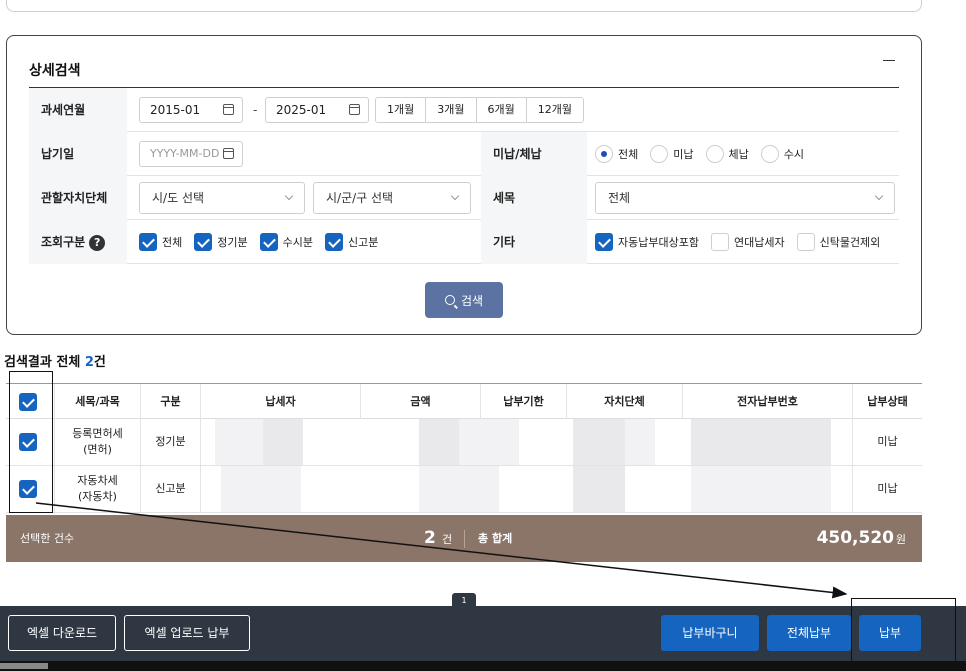 The width and height of the screenshot is (966, 671). What do you see at coordinates (170, 401) in the screenshot?
I see `header-type: 구분` at bounding box center [170, 401].